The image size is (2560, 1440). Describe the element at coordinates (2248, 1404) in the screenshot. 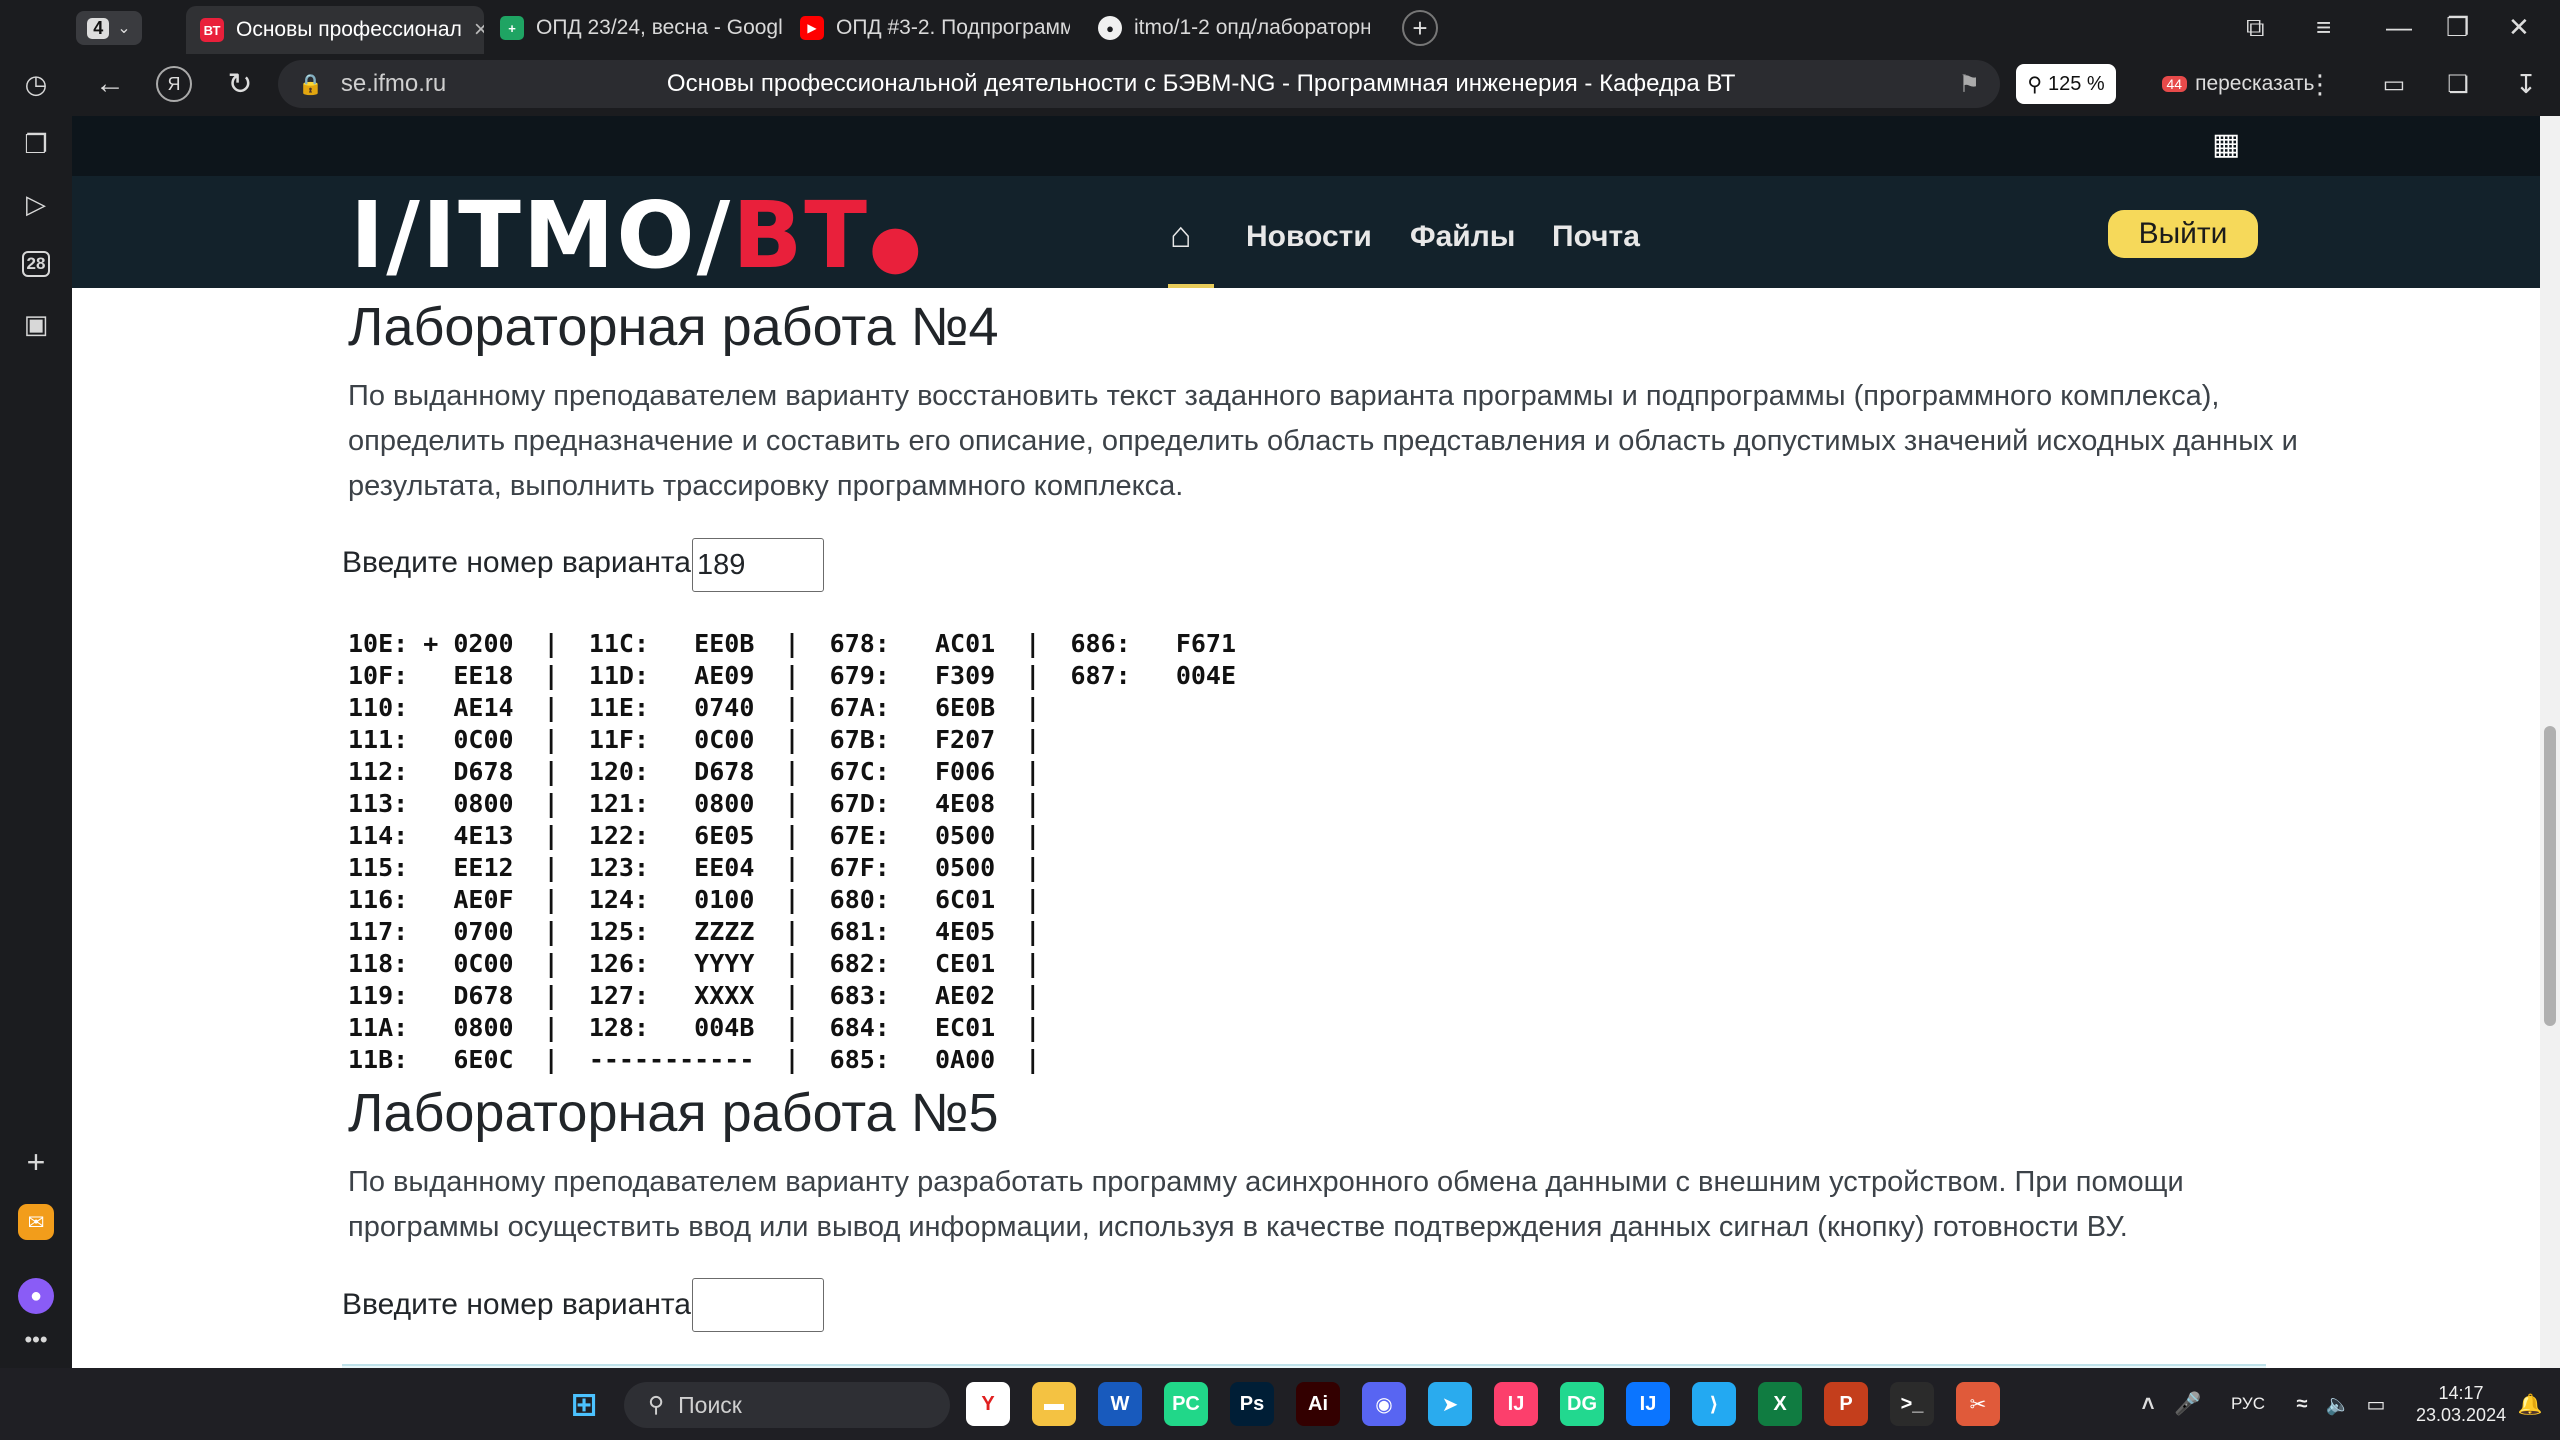

I see `language-indicator: РУС` at that location.